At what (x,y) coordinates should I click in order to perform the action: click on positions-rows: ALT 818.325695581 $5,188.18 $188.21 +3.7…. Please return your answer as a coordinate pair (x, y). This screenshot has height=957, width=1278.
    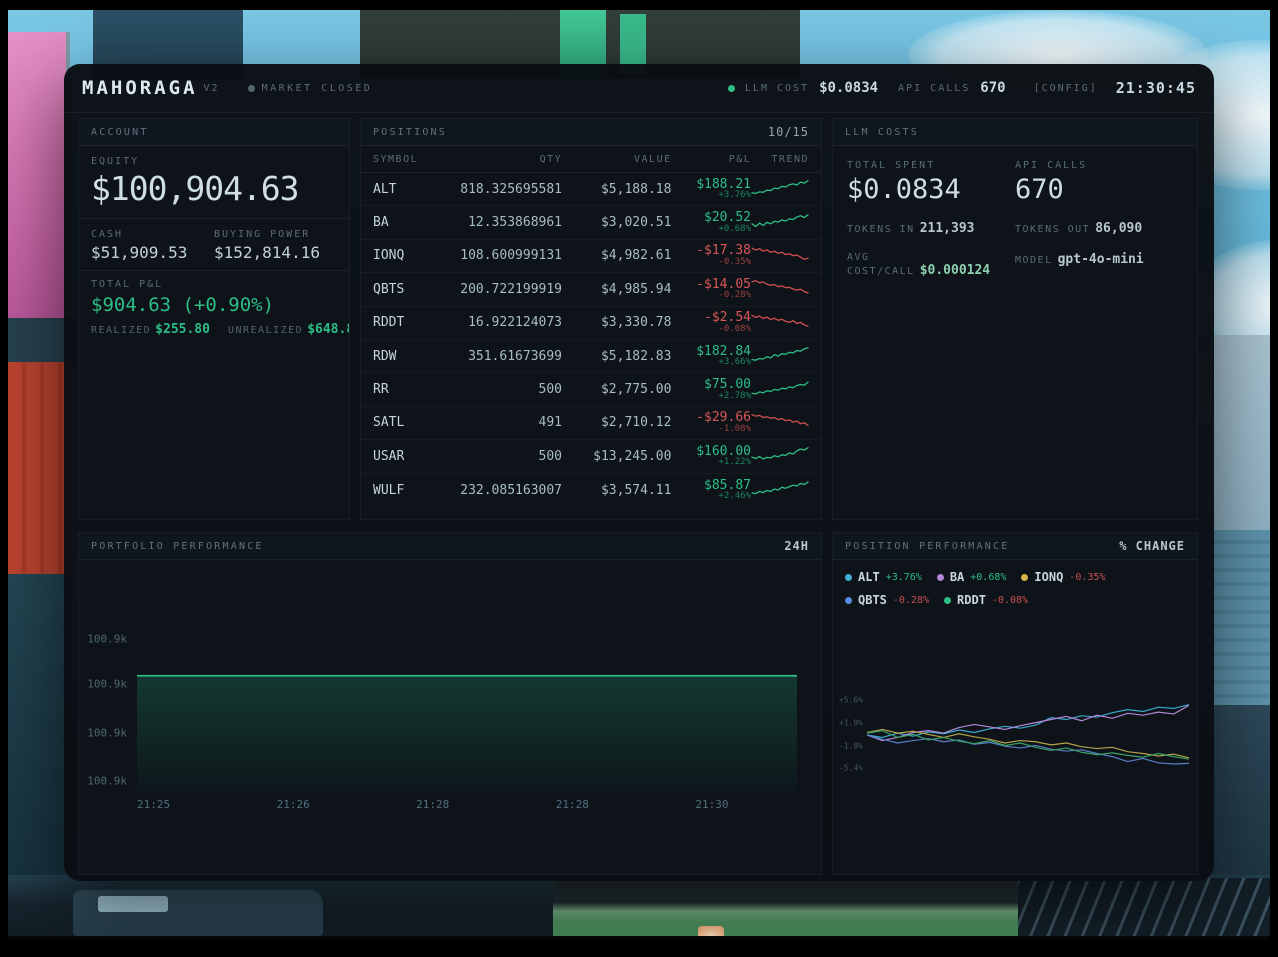
    Looking at the image, I should click on (591, 340).